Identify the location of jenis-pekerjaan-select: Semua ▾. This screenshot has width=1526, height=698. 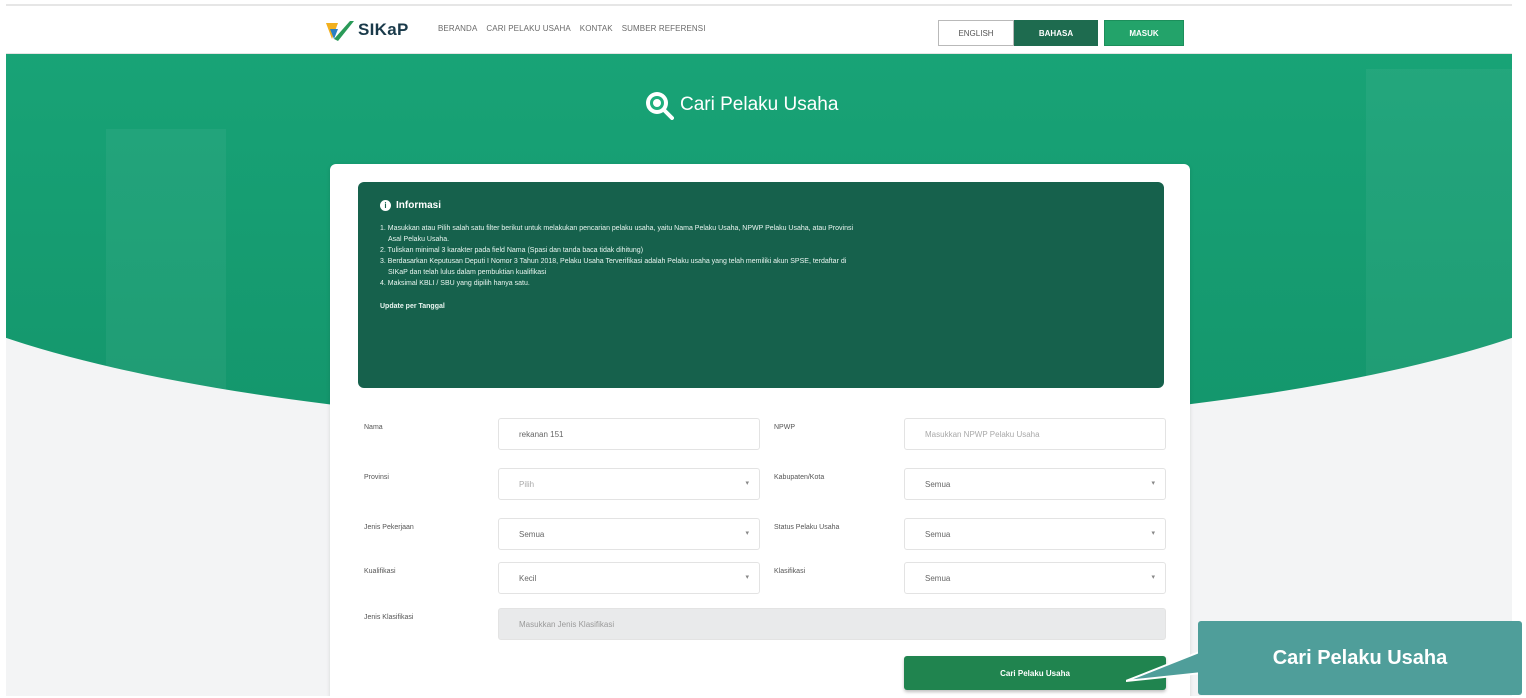
(629, 534).